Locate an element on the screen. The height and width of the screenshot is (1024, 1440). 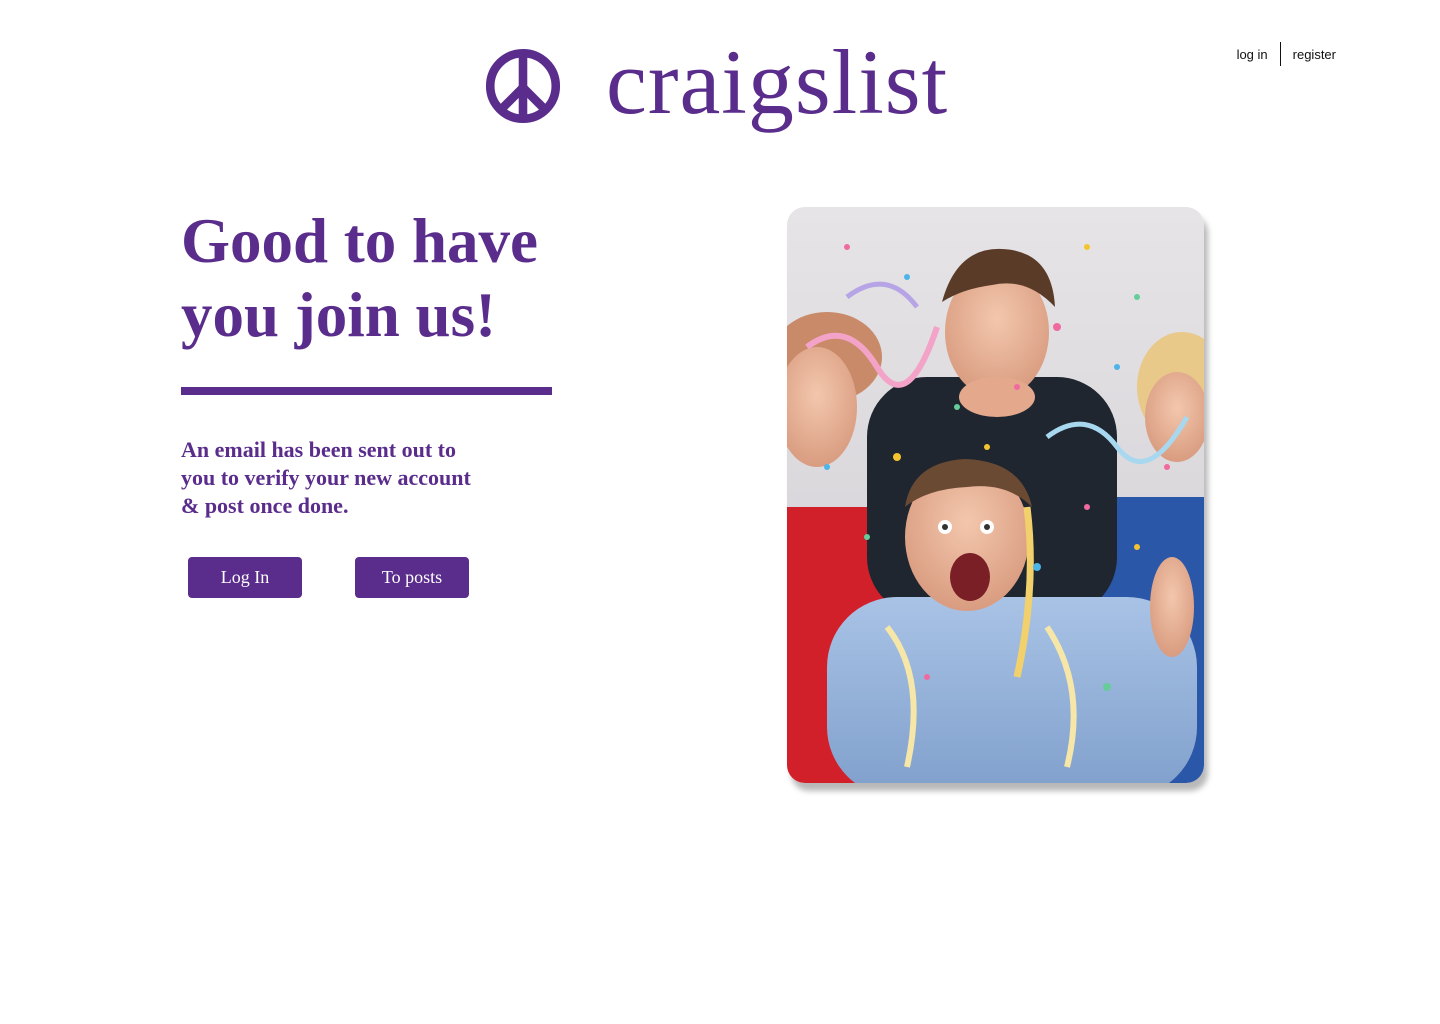
title-divider is located at coordinates (366, 391).